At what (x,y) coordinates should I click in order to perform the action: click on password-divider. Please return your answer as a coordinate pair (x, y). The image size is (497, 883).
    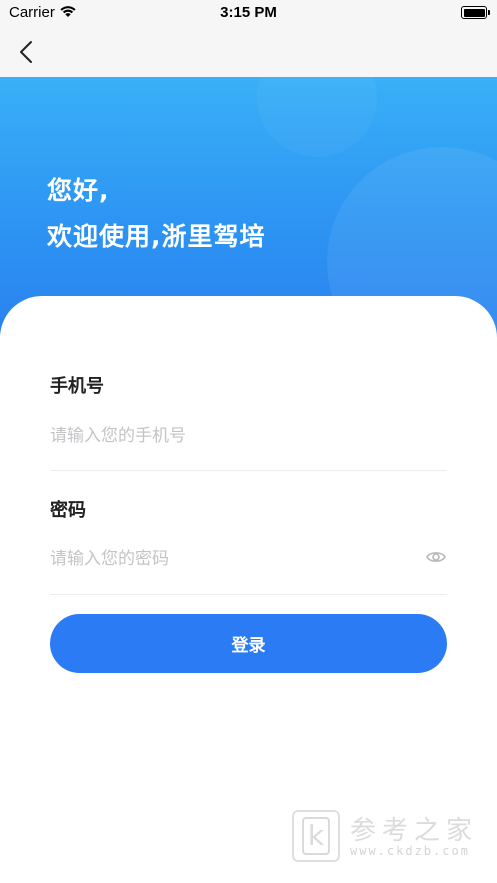
    Looking at the image, I should click on (248, 594).